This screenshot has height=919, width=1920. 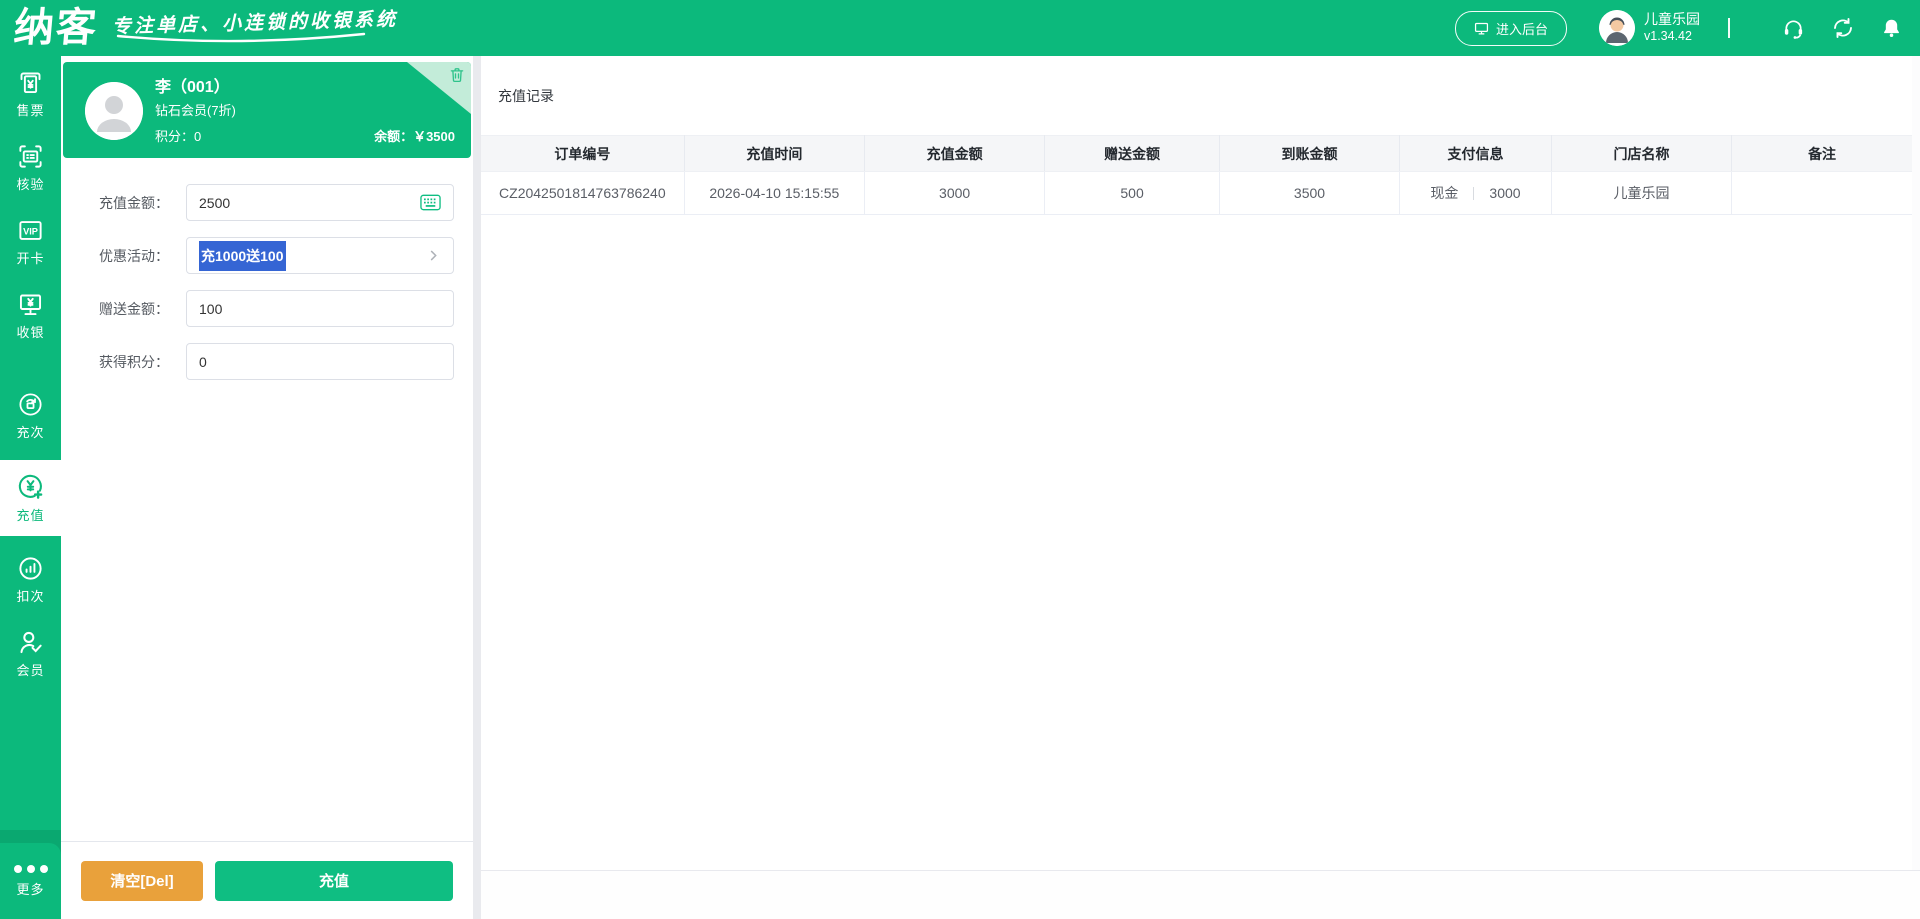 I want to click on recharge-money-icon, so click(x=30, y=486).